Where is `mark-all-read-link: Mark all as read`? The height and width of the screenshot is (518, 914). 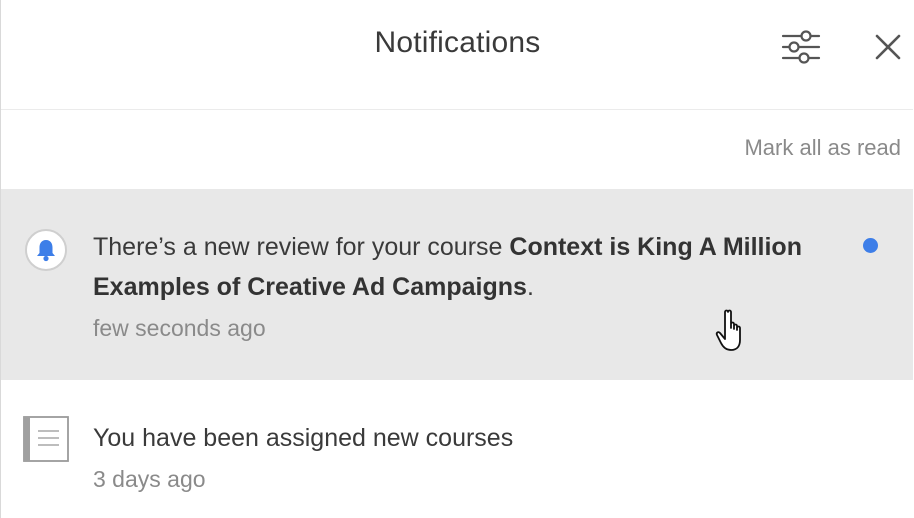 mark-all-read-link: Mark all as read is located at coordinates (822, 148).